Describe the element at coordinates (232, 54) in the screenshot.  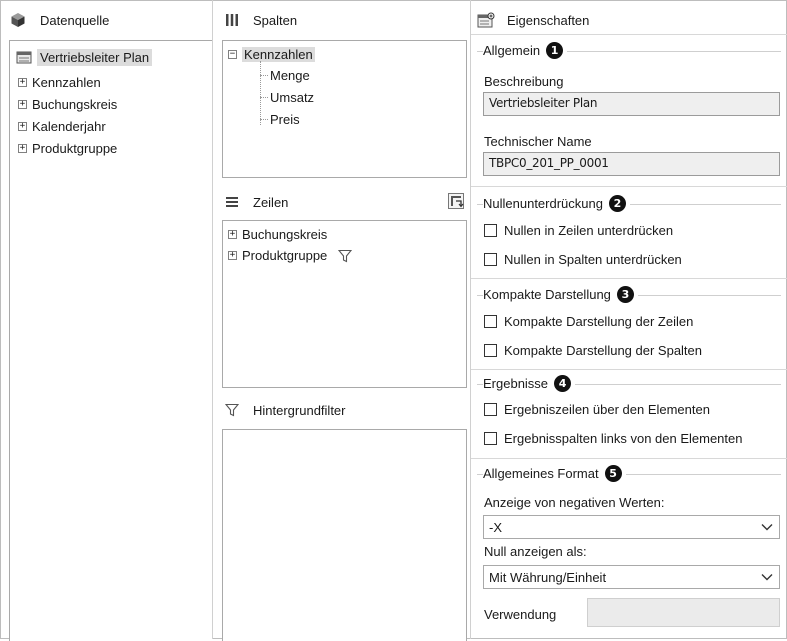
I see `collapse-icon: −` at that location.